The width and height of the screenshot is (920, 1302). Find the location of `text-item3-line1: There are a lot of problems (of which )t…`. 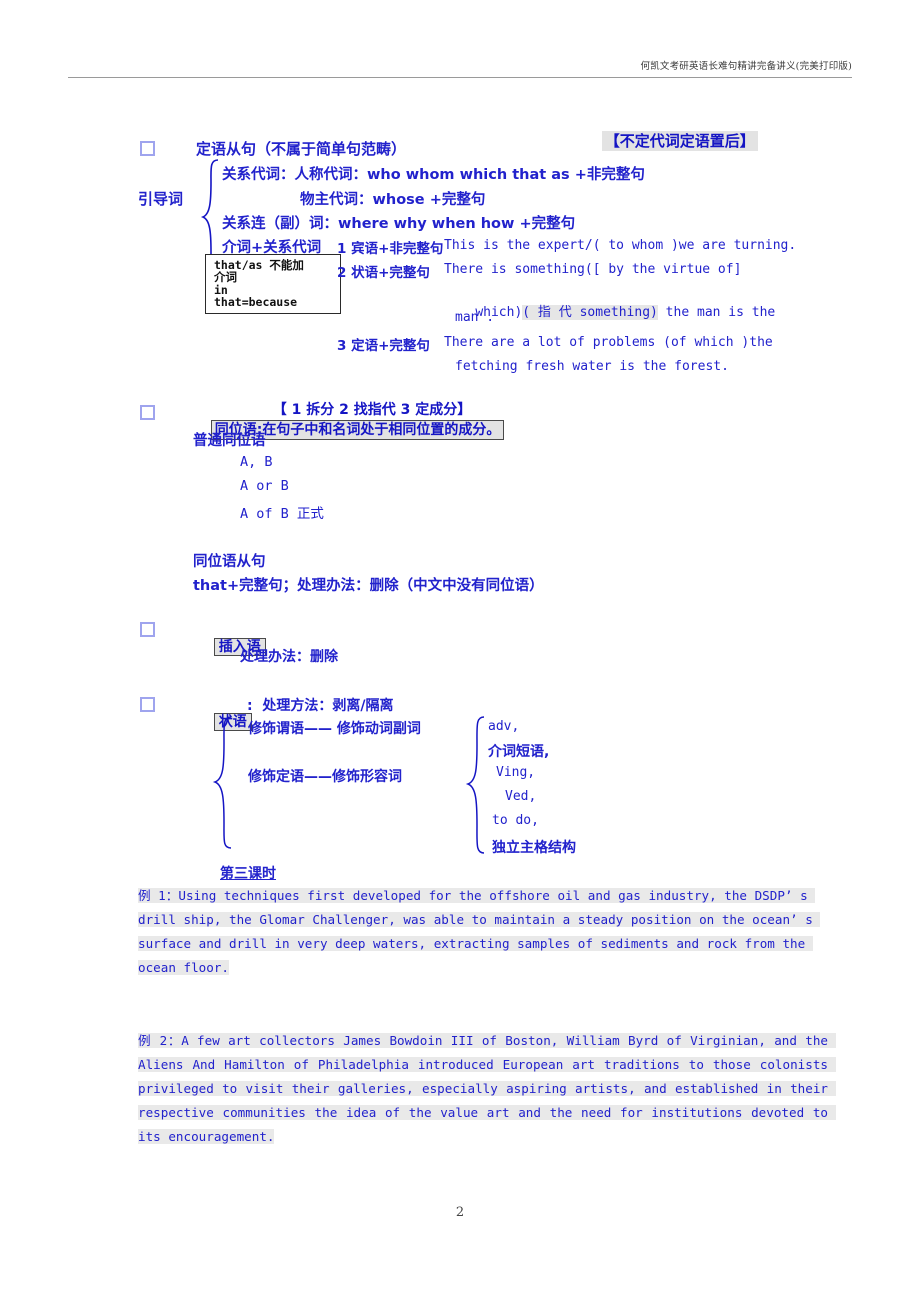

text-item3-line1: There are a lot of problems (of which )t… is located at coordinates (608, 342).